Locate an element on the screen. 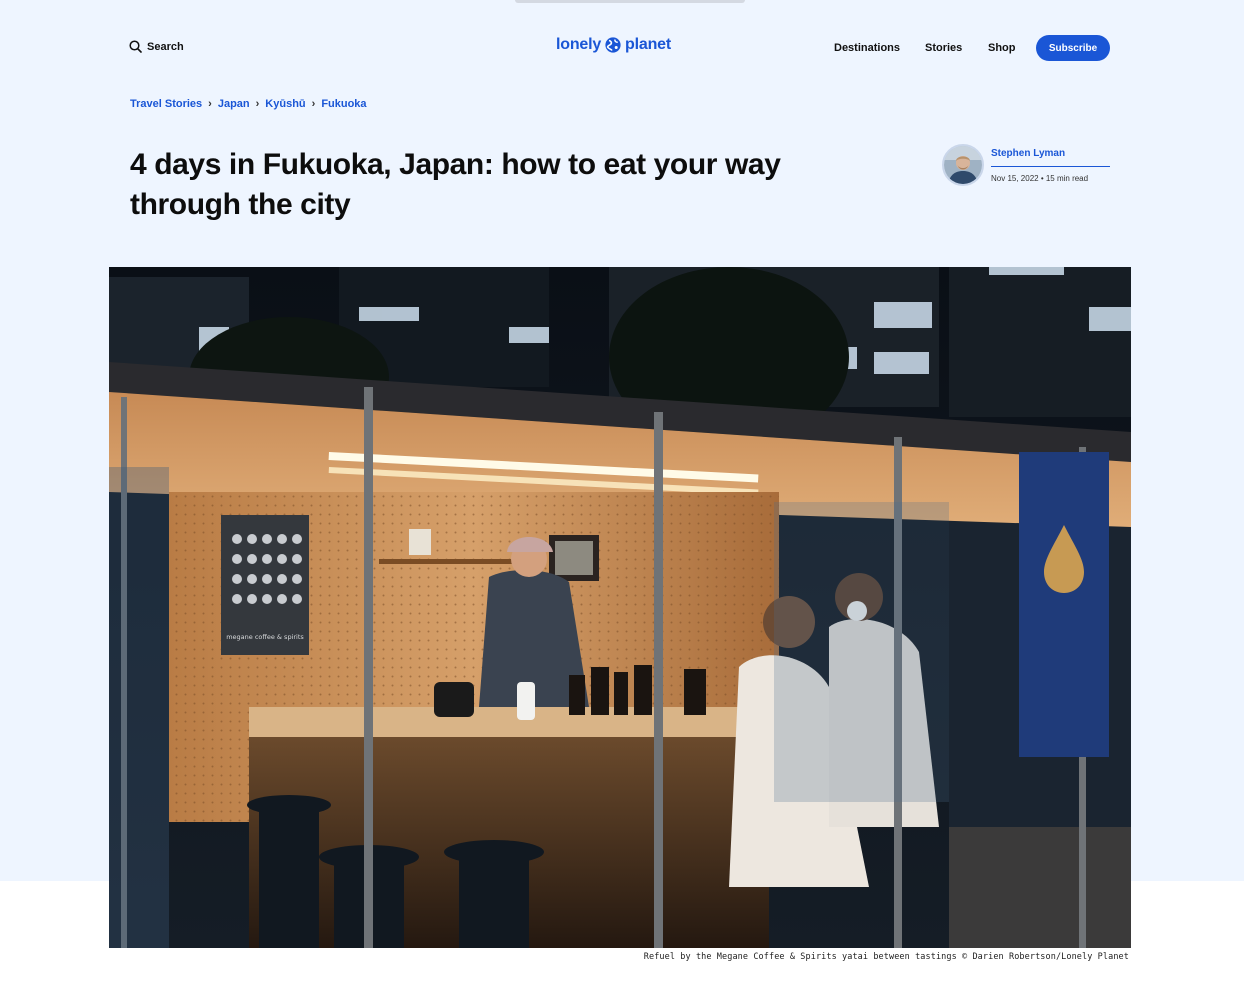 The height and width of the screenshot is (987, 1244). logo-text-lonely: lonely is located at coordinates (579, 44).